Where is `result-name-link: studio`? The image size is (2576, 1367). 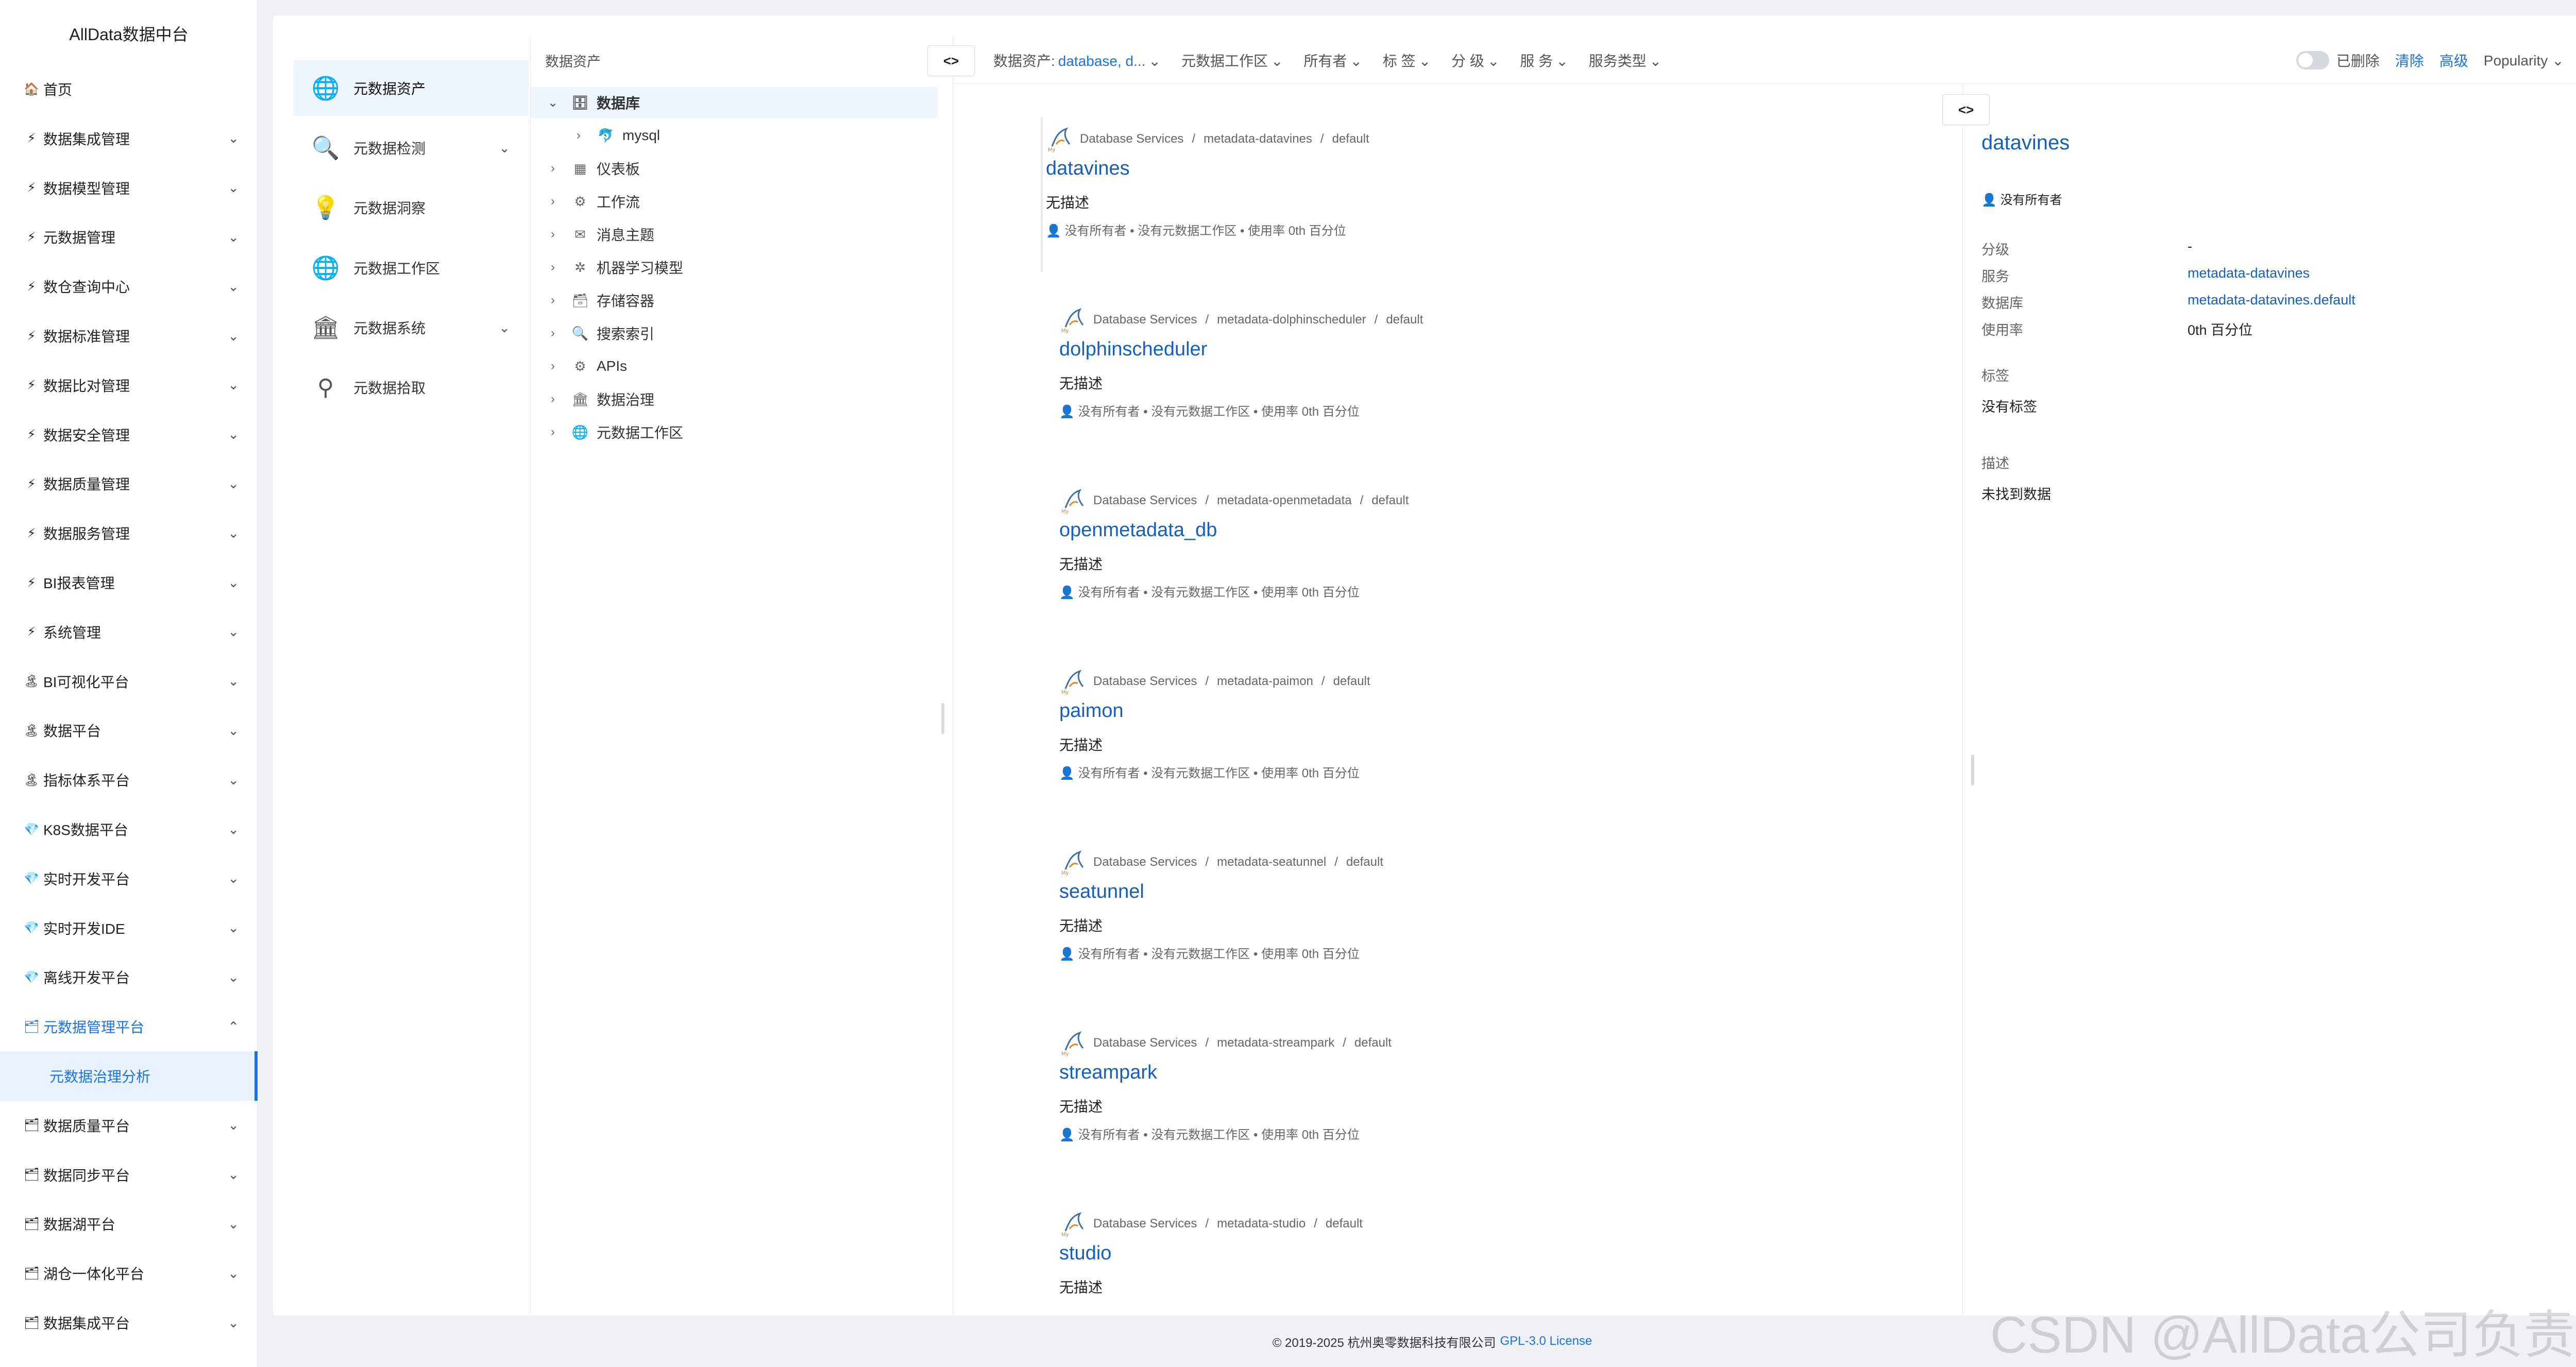
result-name-link: studio is located at coordinates (1085, 1254).